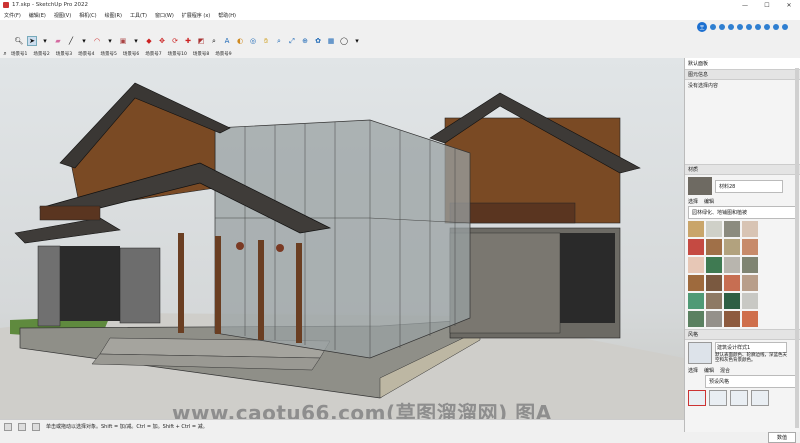  What do you see at coordinates (64, 54) in the screenshot?
I see `tab-scene: 场景号3` at bounding box center [64, 54].